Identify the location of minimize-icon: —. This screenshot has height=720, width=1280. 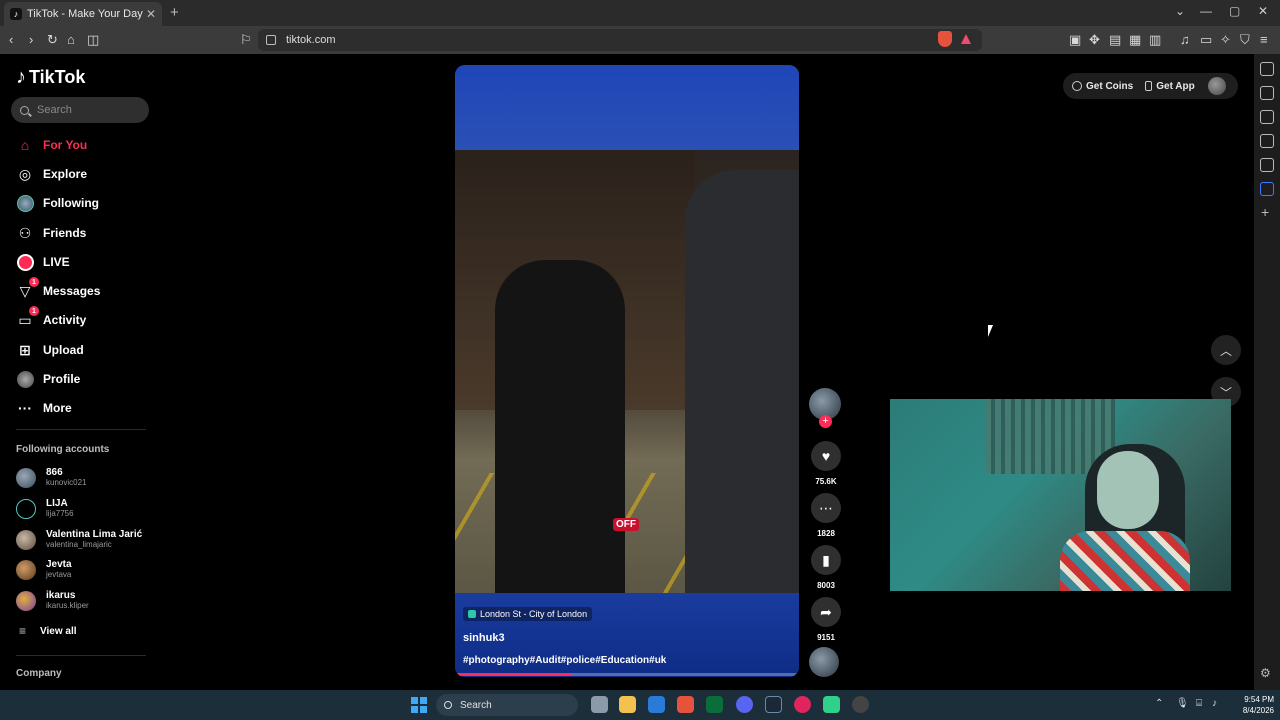
(1206, 11).